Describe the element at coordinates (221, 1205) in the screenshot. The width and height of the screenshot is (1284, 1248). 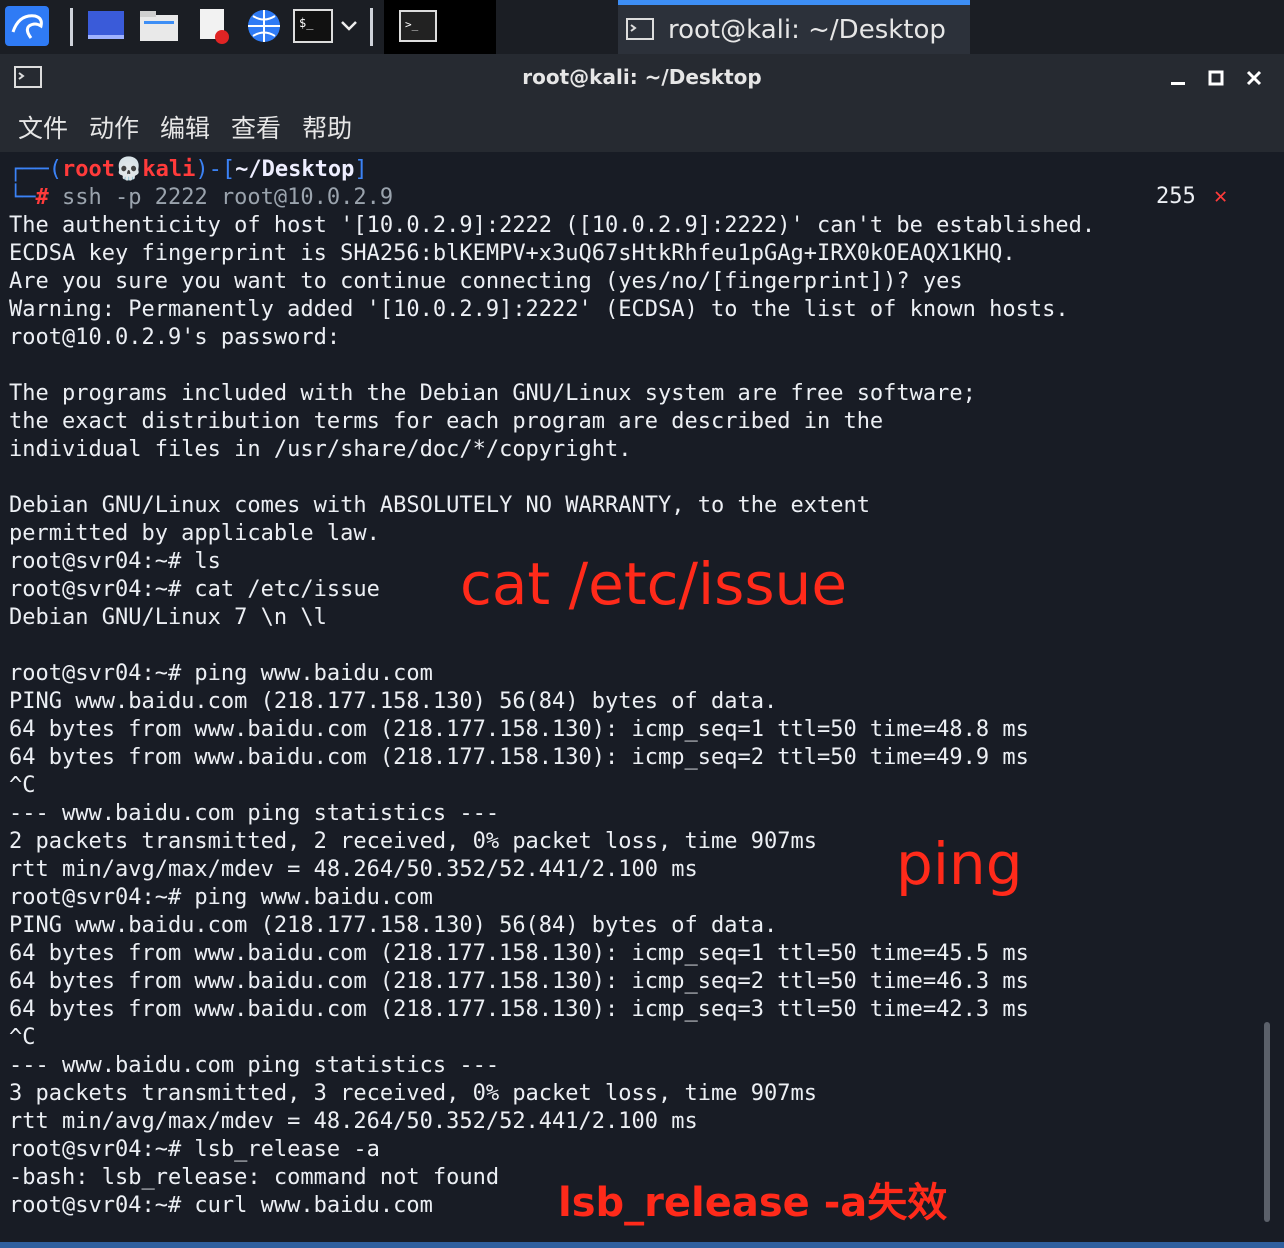
I see `terminal-line: root@svr04:~# curl www.baidu.com` at that location.